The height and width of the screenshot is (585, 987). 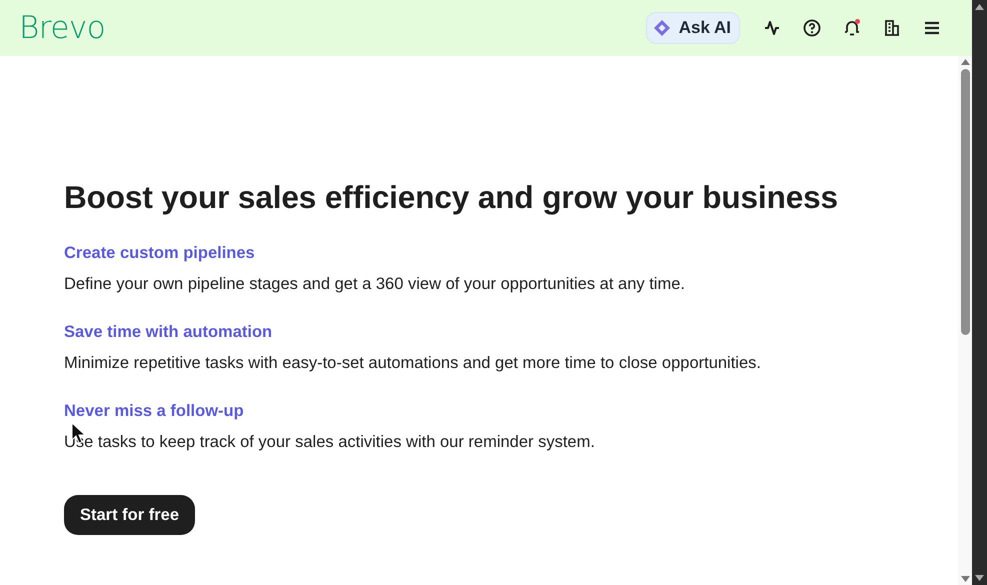 I want to click on menu-icon, so click(x=932, y=28).